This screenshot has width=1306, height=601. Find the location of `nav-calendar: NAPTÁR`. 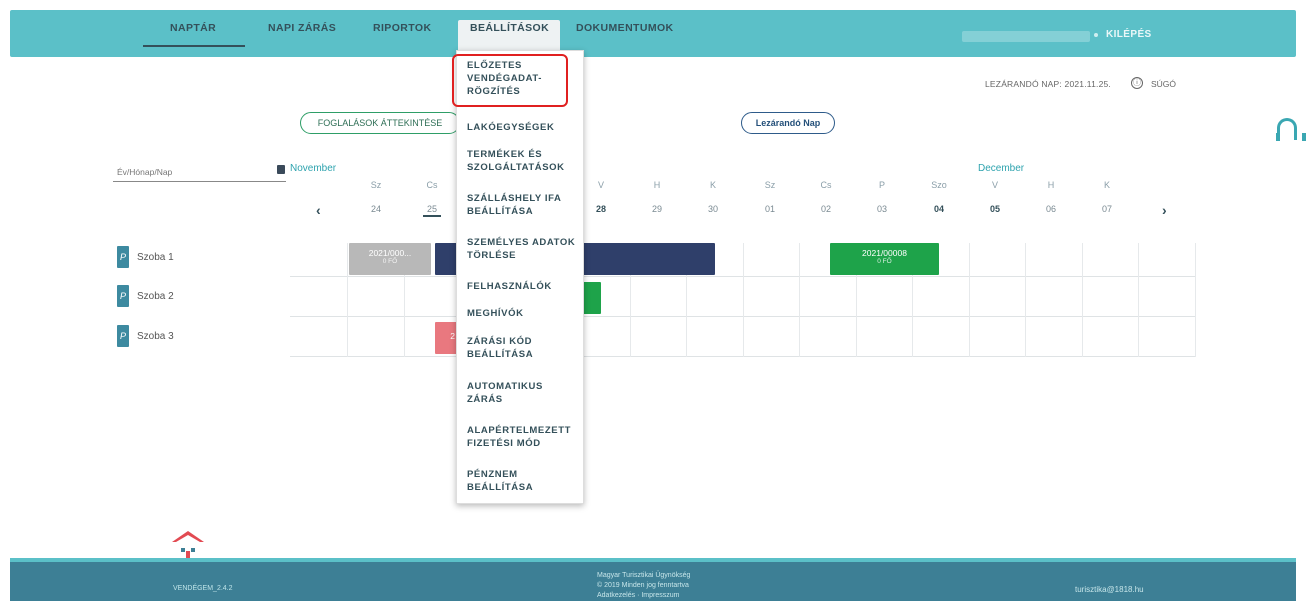

nav-calendar: NAPTÁR is located at coordinates (193, 28).